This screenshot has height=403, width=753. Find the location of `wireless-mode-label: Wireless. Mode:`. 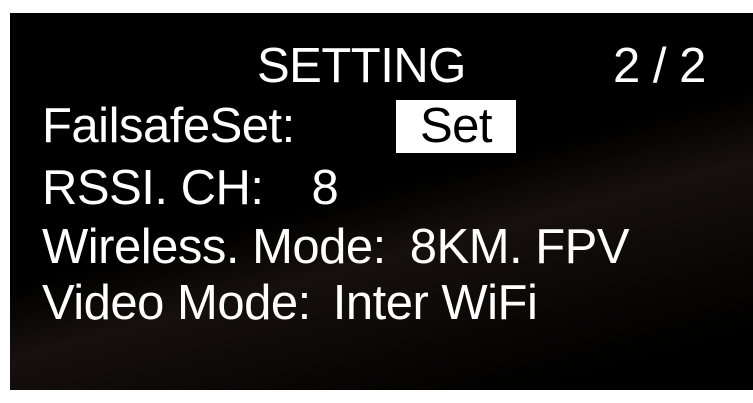

wireless-mode-label: Wireless. Mode: is located at coordinates (214, 247).